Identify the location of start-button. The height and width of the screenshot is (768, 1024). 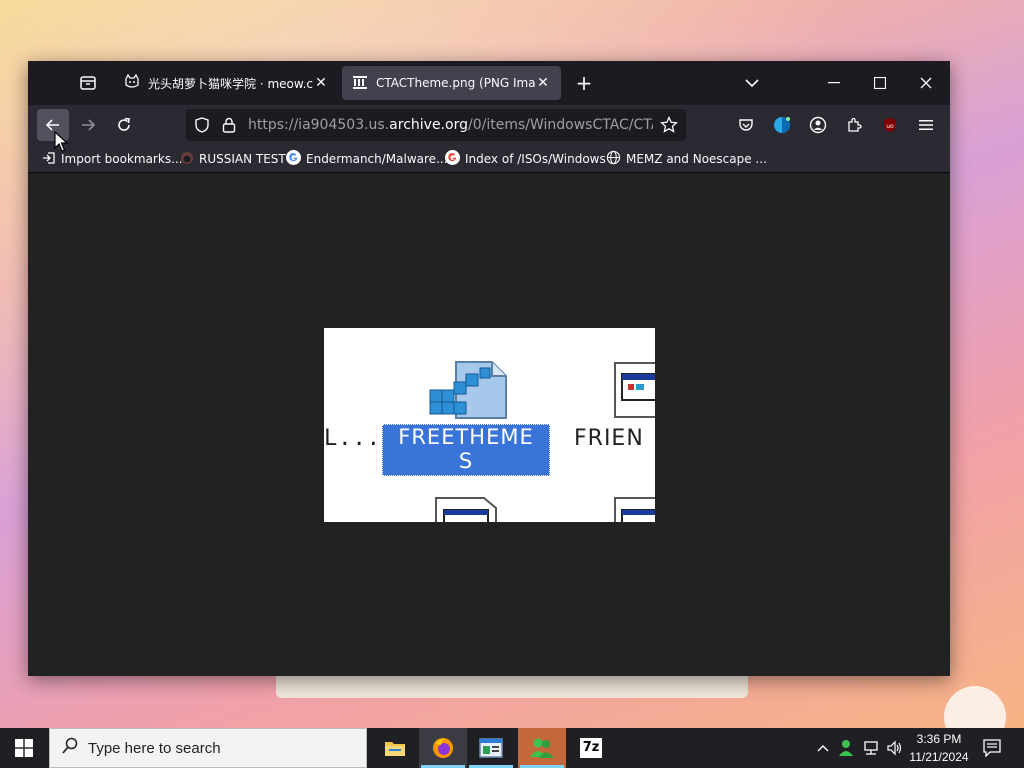
(24, 748).